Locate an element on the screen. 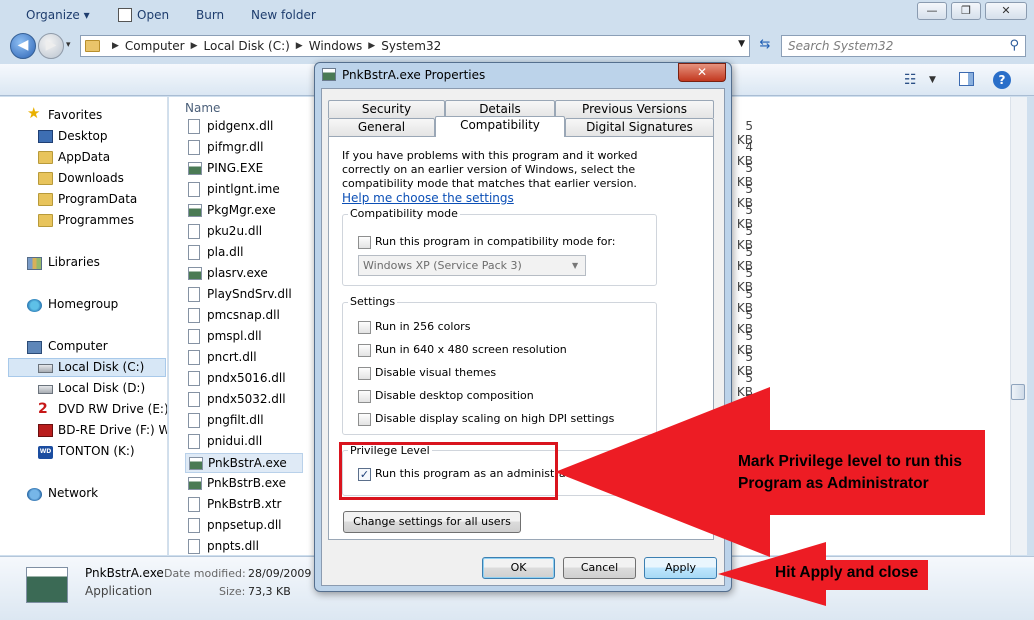 This screenshot has width=1034, height=620. open-button: Open is located at coordinates (153, 15).